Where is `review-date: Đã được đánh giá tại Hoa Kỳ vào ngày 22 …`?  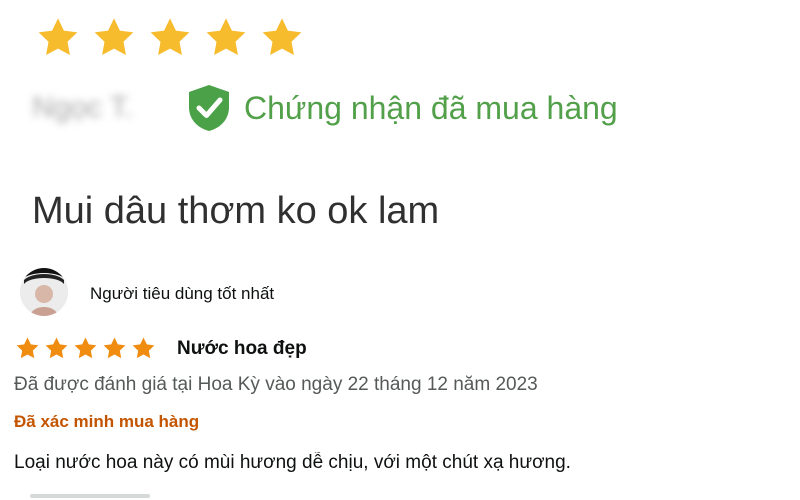 review-date: Đã được đánh giá tại Hoa Kỳ vào ngày 22 … is located at coordinates (276, 384).